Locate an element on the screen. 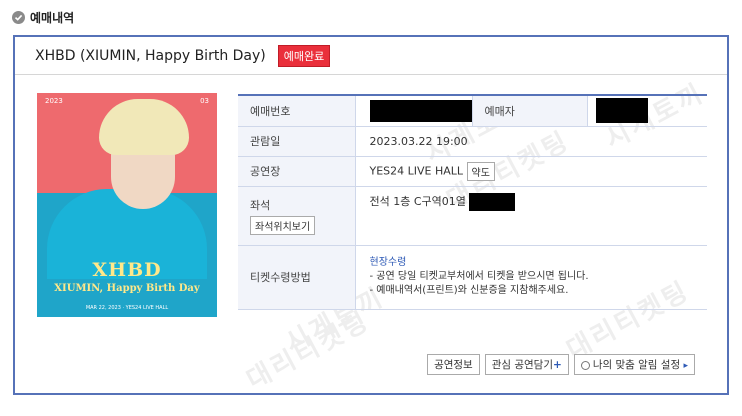 The image size is (742, 416). booker-value is located at coordinates (647, 111).